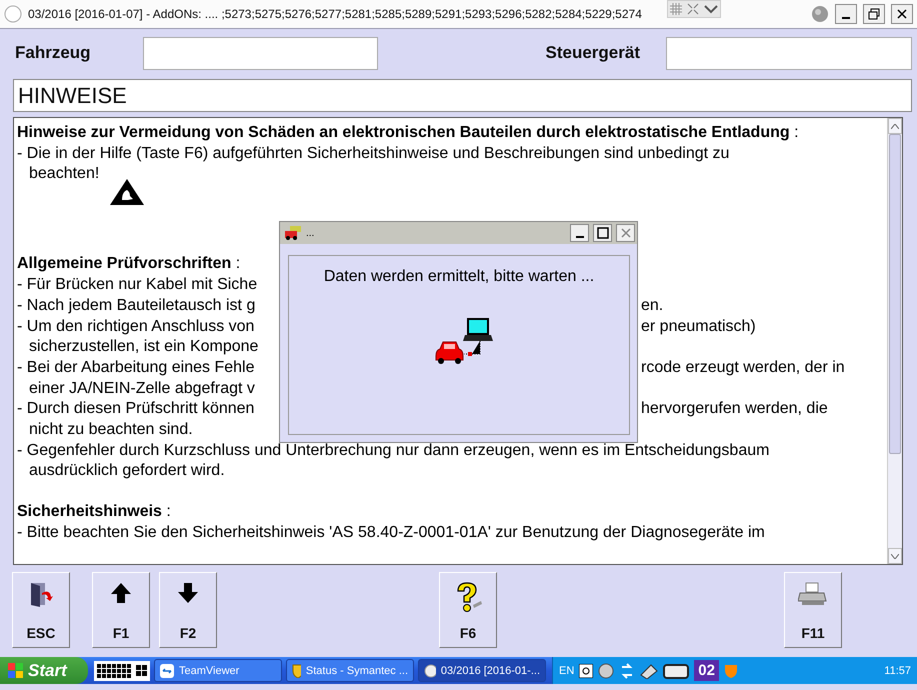 This screenshot has width=917, height=690. I want to click on instruction-text: - Bei der Abarbeitung eines Fehle, so click(135, 368).